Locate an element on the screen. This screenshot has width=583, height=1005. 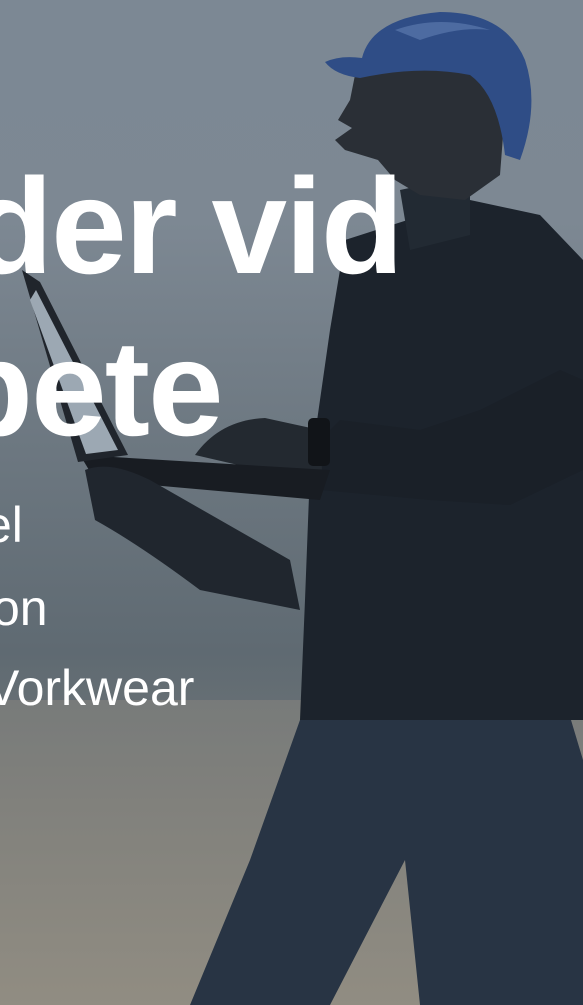
subtitle-line-1: el is located at coordinates (11, 525).